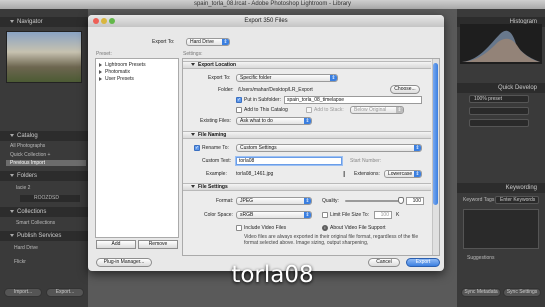 This screenshot has width=545, height=307. What do you see at coordinates (353, 100) in the screenshot?
I see `subfolder-input: spain_torla_08_timelapse` at bounding box center [353, 100].